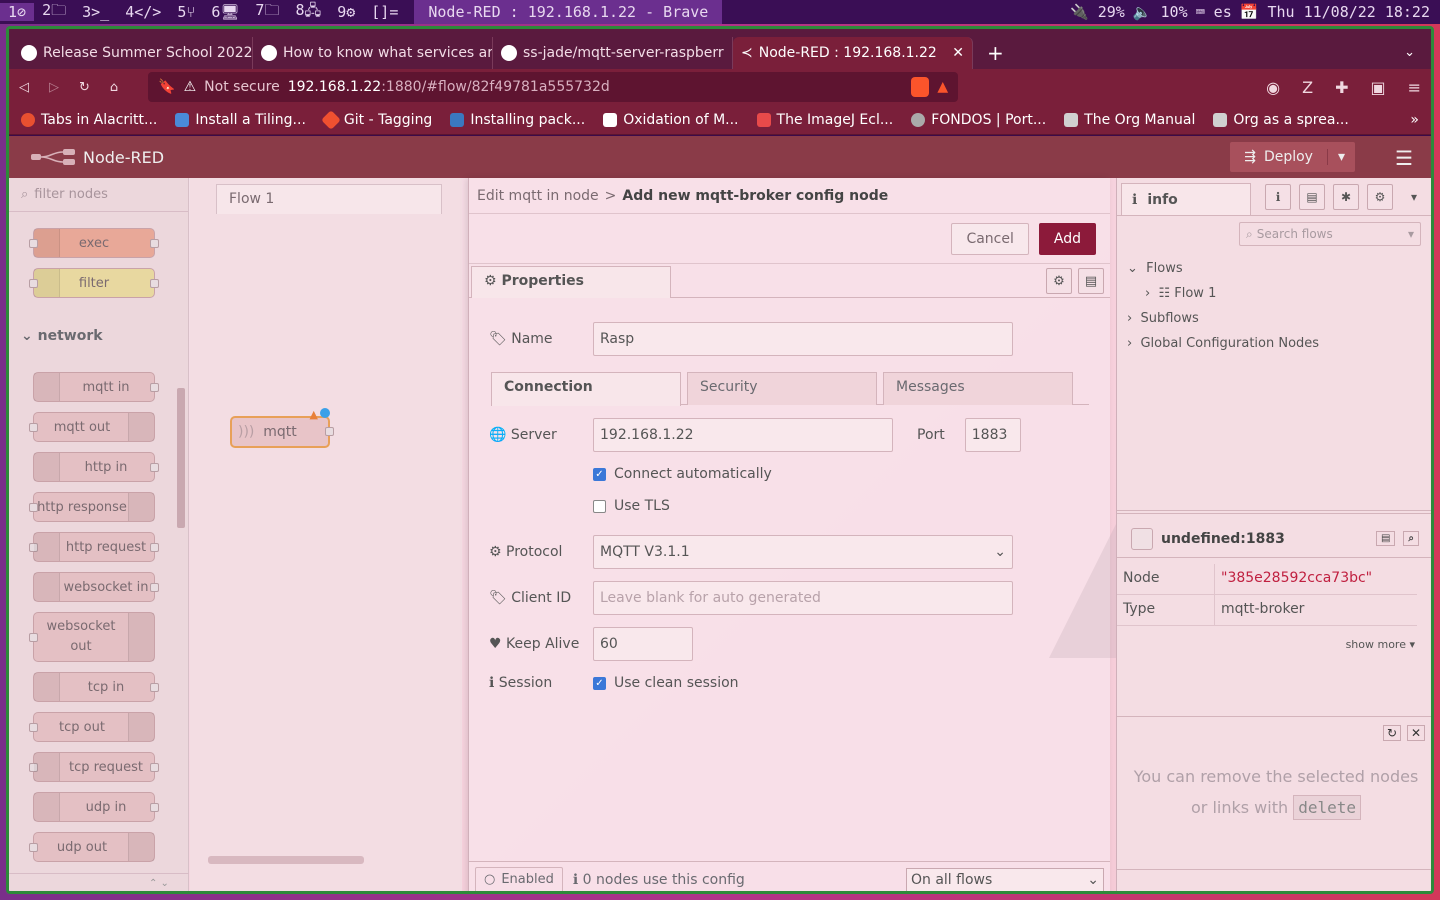  What do you see at coordinates (538, 196) in the screenshot?
I see `breadcrumb: Edit mqtt in node` at bounding box center [538, 196].